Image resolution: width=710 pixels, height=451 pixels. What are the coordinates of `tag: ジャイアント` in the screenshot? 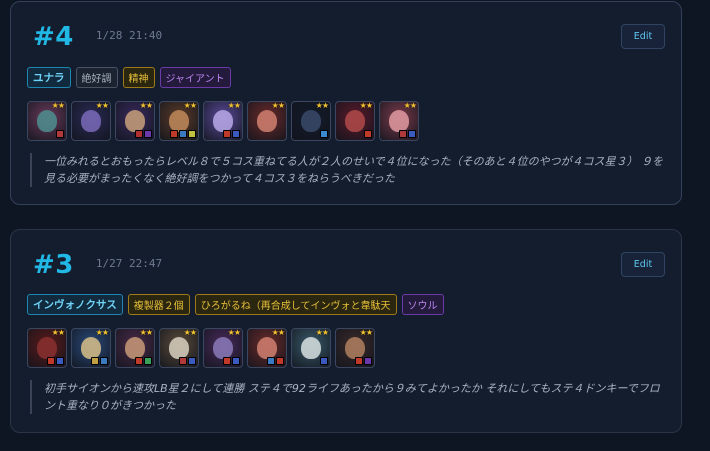 It's located at (195, 77).